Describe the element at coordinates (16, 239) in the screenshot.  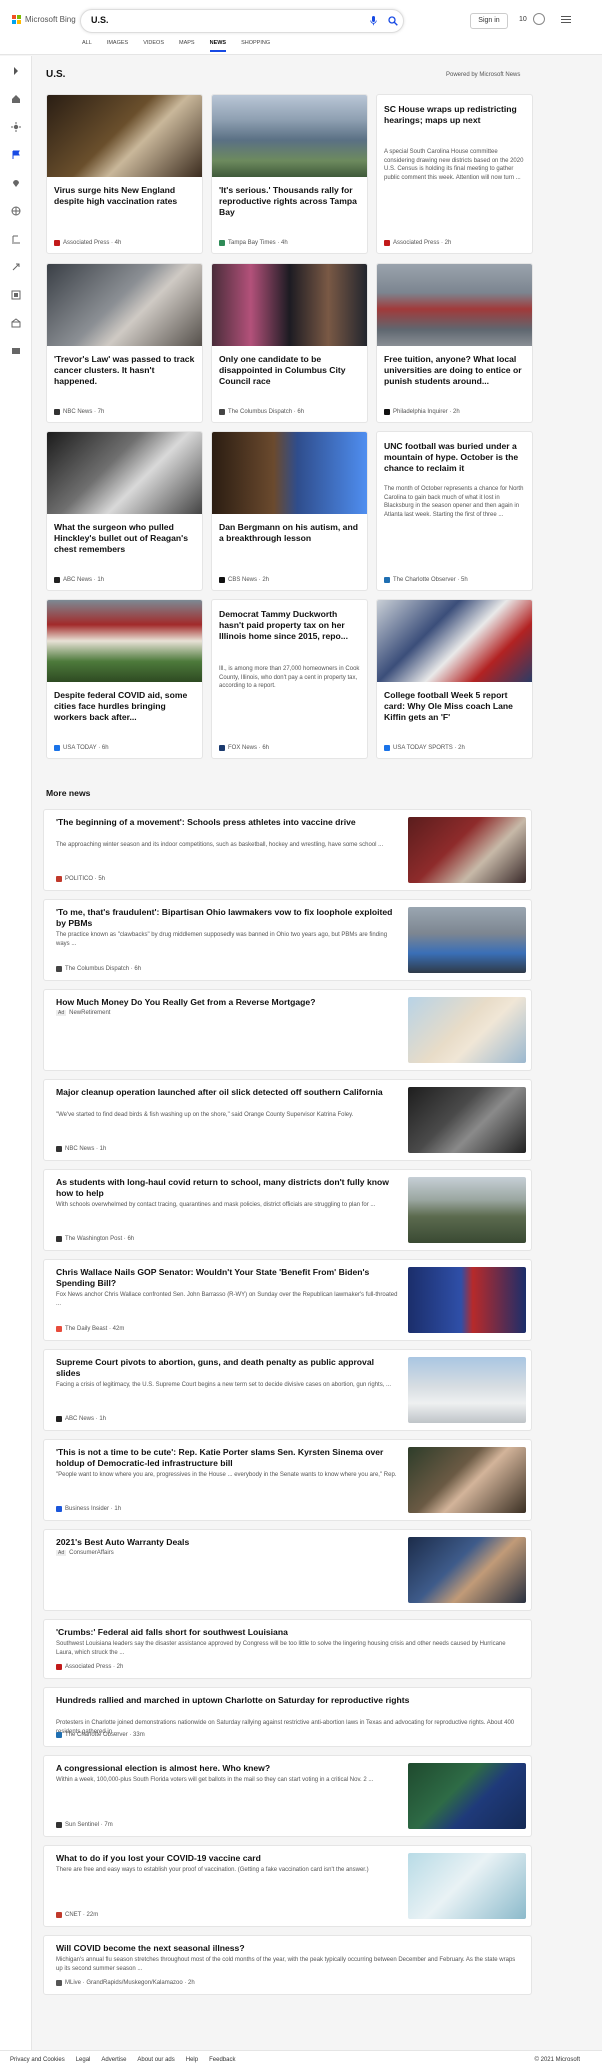
I see `politics-icon` at that location.